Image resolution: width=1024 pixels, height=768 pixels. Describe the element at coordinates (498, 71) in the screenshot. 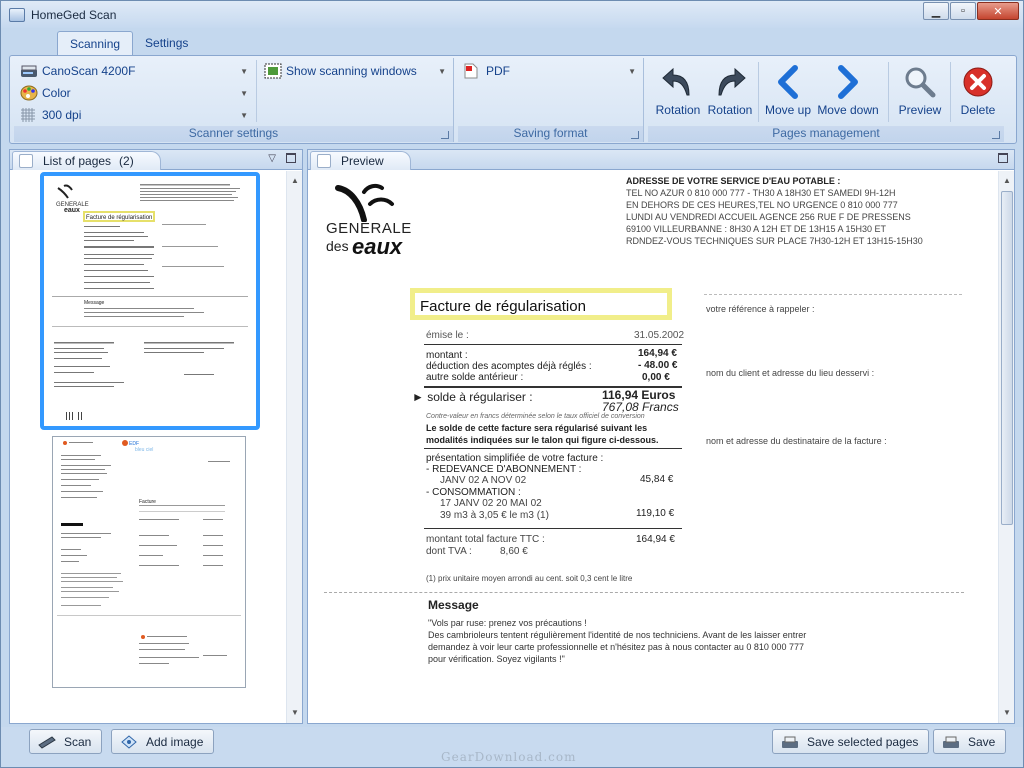

I see `format-label: PDF` at that location.